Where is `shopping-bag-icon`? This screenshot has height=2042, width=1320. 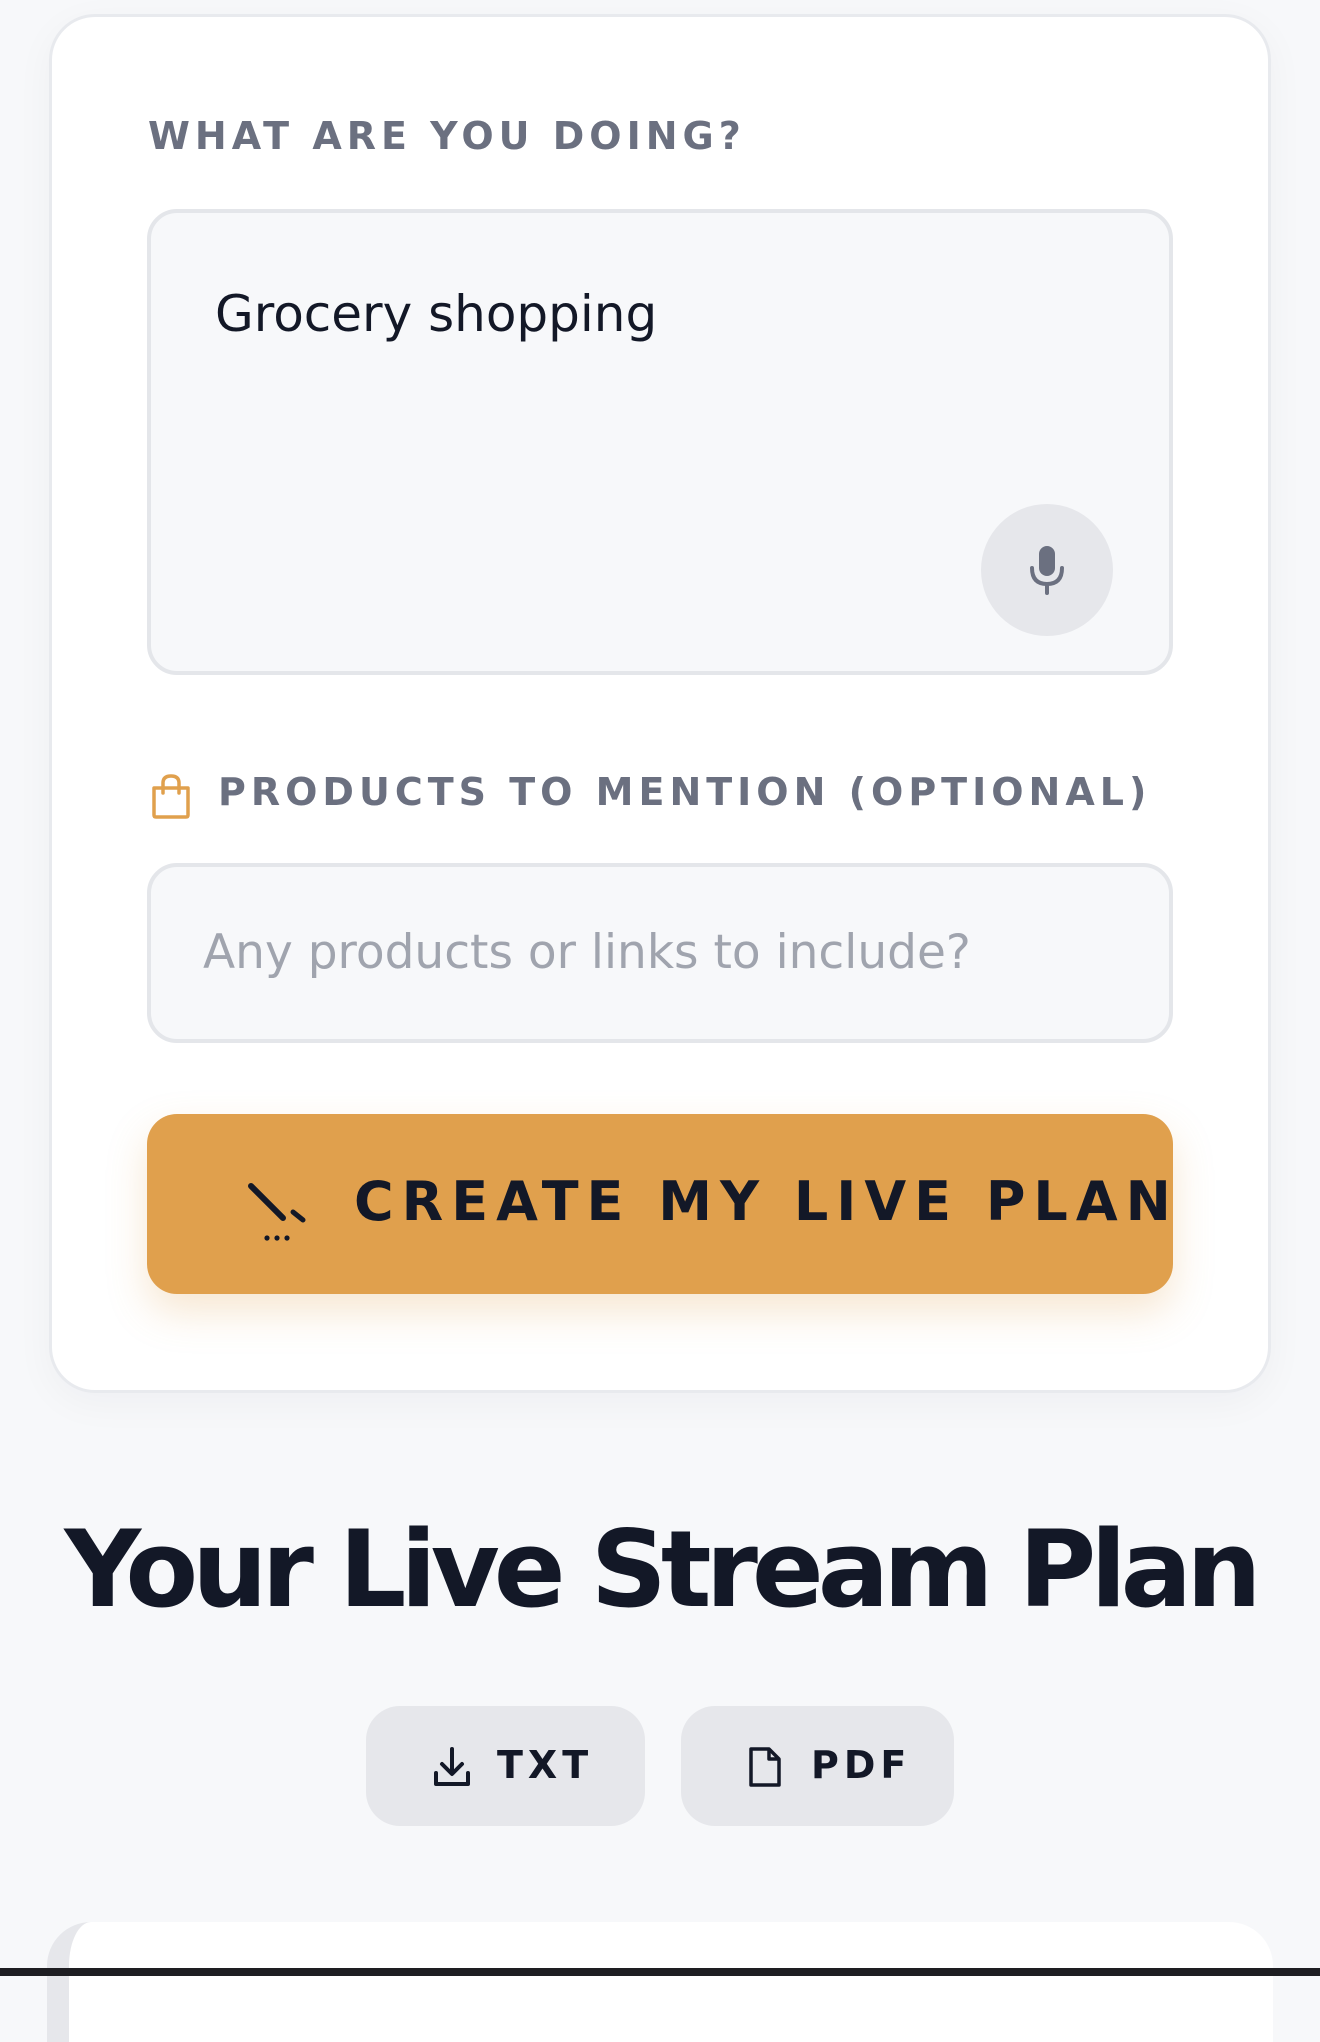 shopping-bag-icon is located at coordinates (171, 796).